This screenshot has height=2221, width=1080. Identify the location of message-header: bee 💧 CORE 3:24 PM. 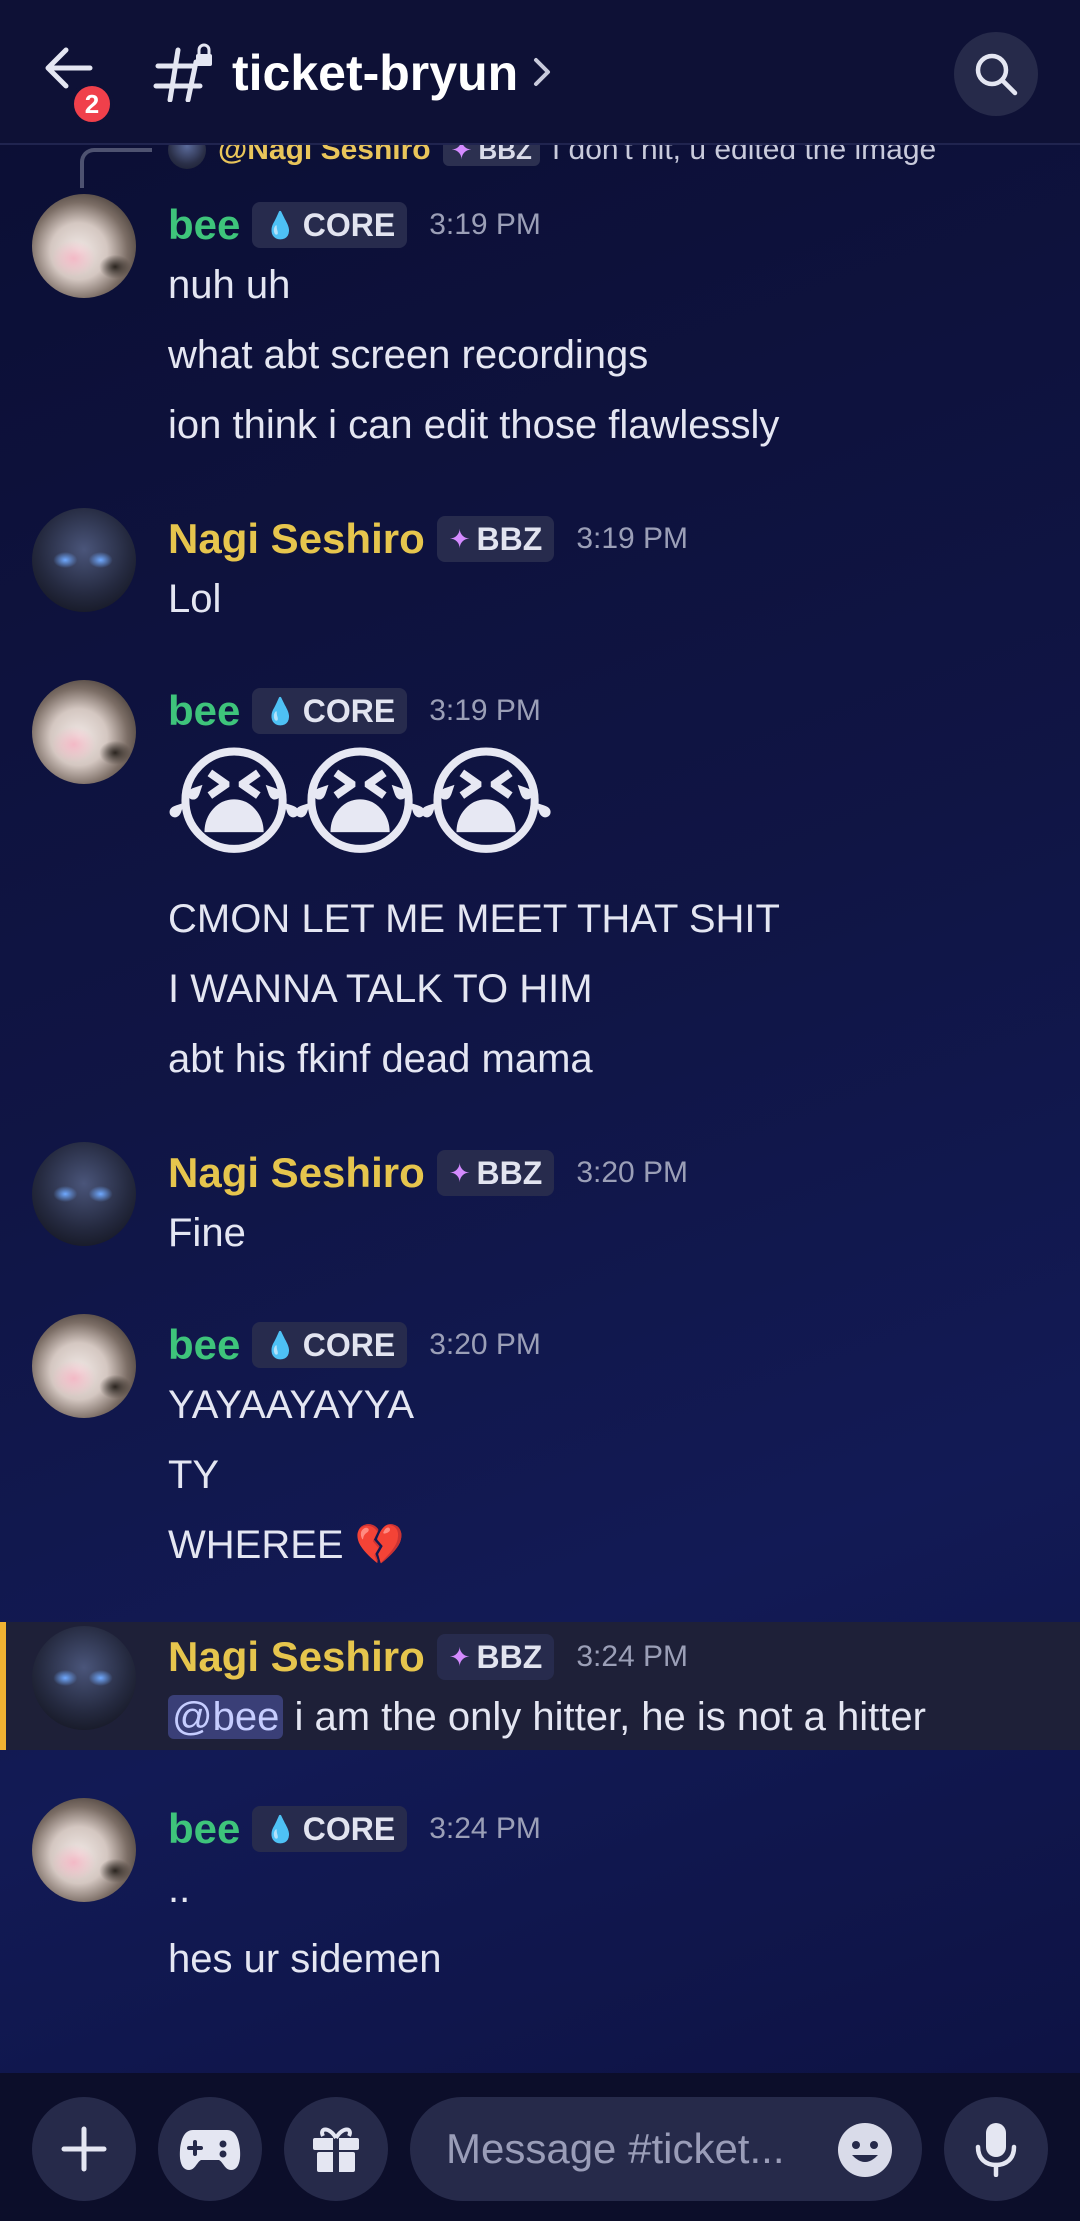
(354, 1829).